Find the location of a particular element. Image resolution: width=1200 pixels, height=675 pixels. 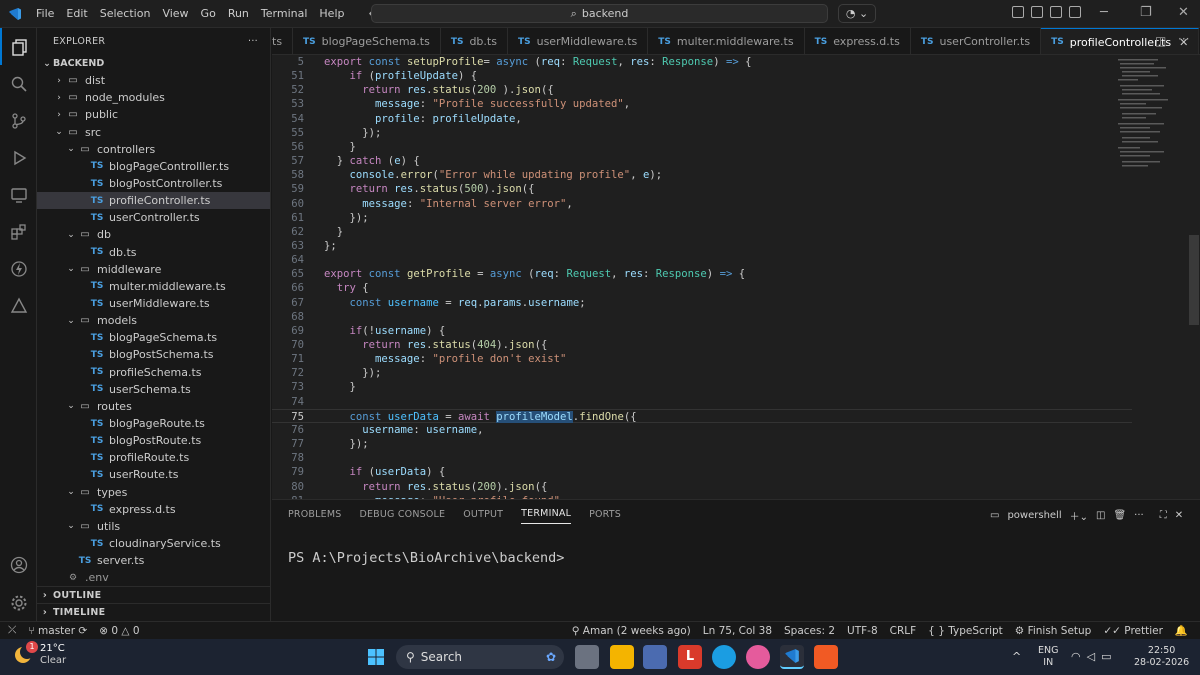

vscode-taskbar-icon is located at coordinates (792, 657).